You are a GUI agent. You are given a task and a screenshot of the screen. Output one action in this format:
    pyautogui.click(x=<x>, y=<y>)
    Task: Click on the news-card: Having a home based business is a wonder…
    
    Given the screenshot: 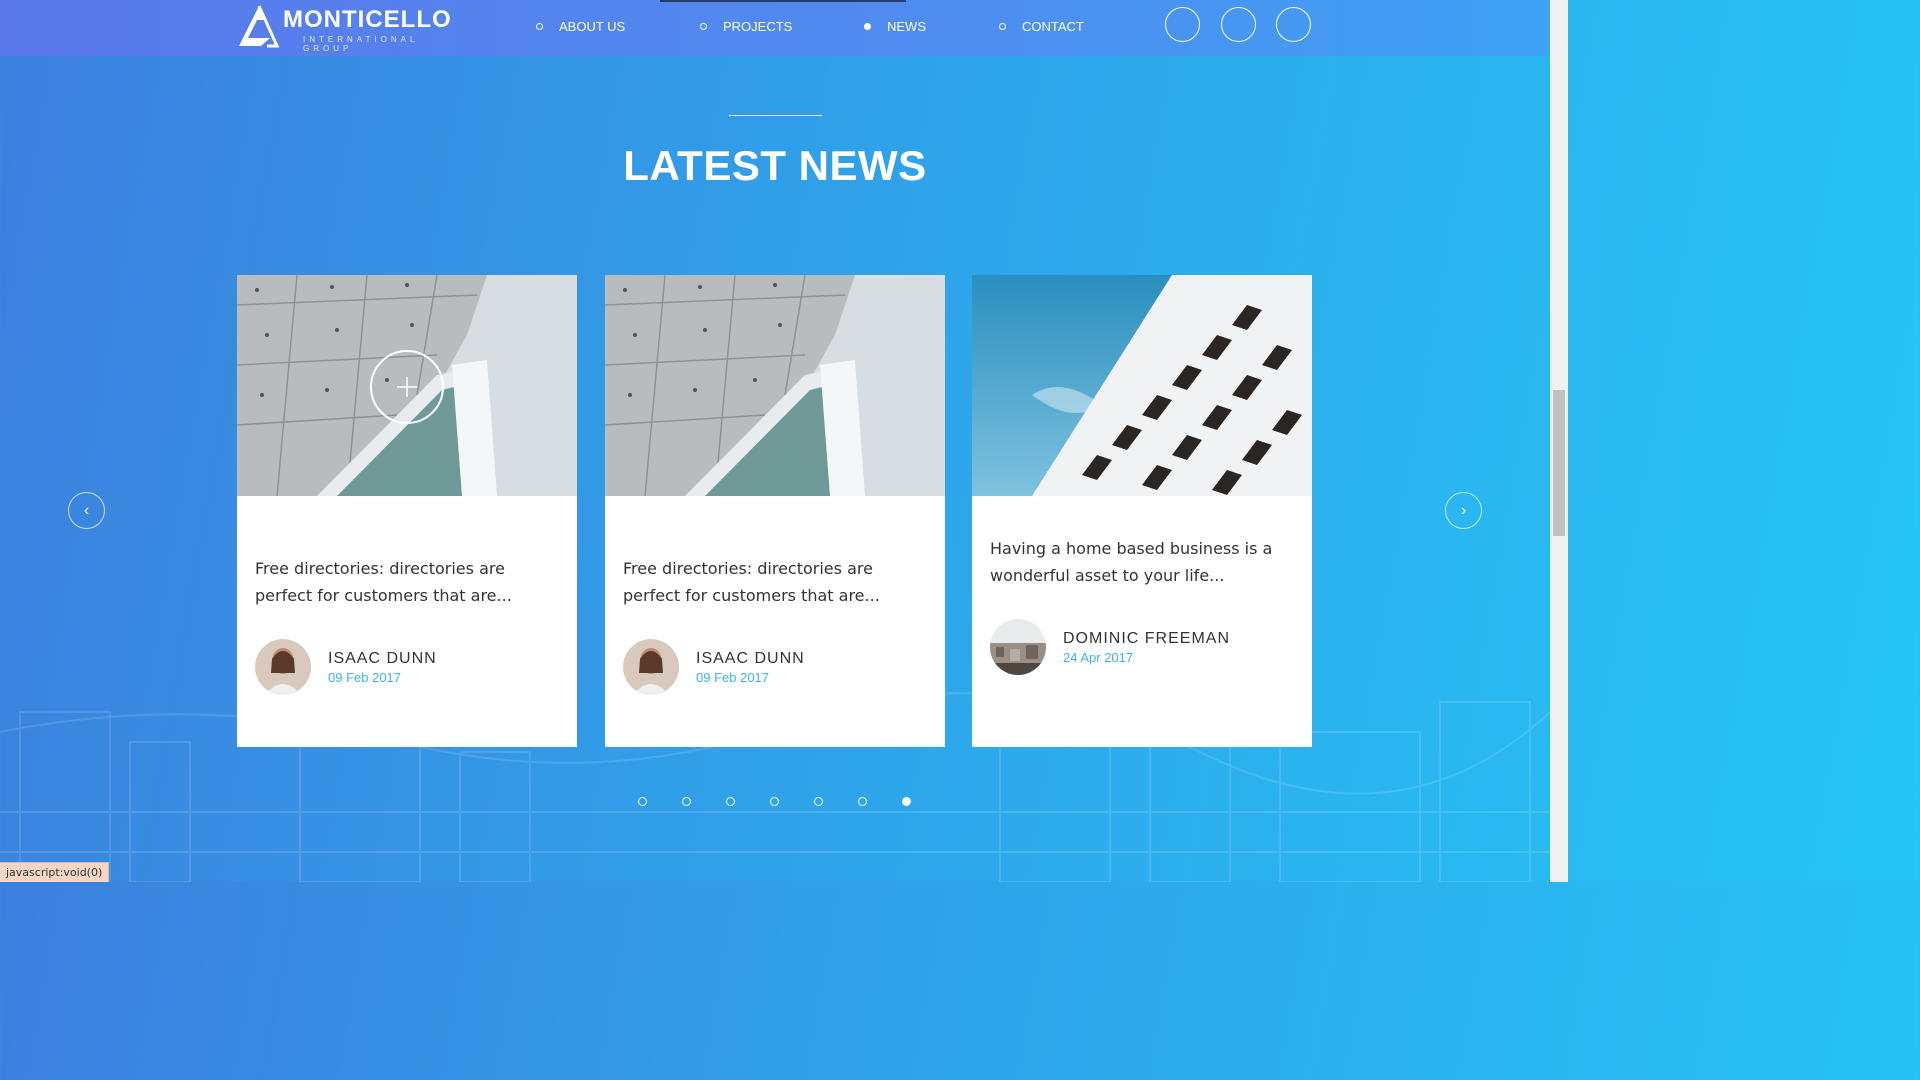 What is the action you would take?
    pyautogui.click(x=1142, y=511)
    